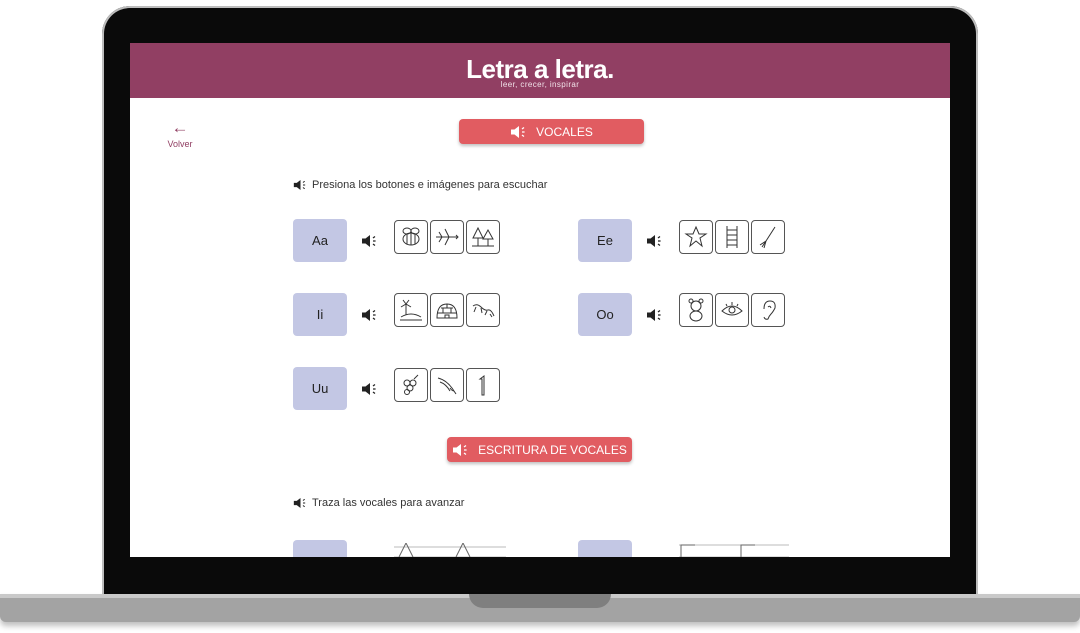  I want to click on teddy-bear-icon, so click(696, 310).